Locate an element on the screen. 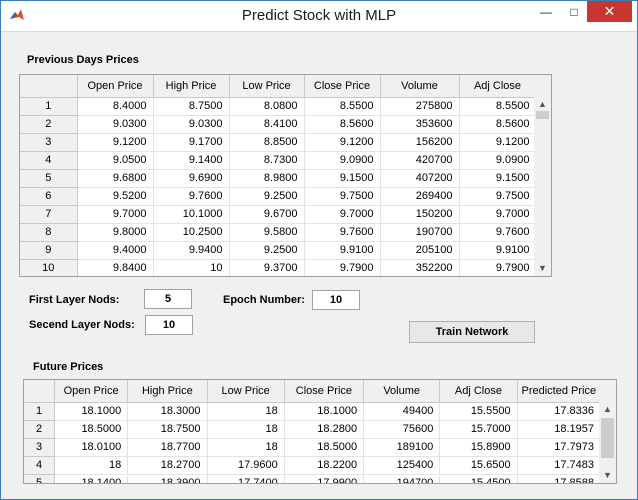 This screenshot has height=500, width=638. table-cell: 189100 is located at coordinates (402, 447).